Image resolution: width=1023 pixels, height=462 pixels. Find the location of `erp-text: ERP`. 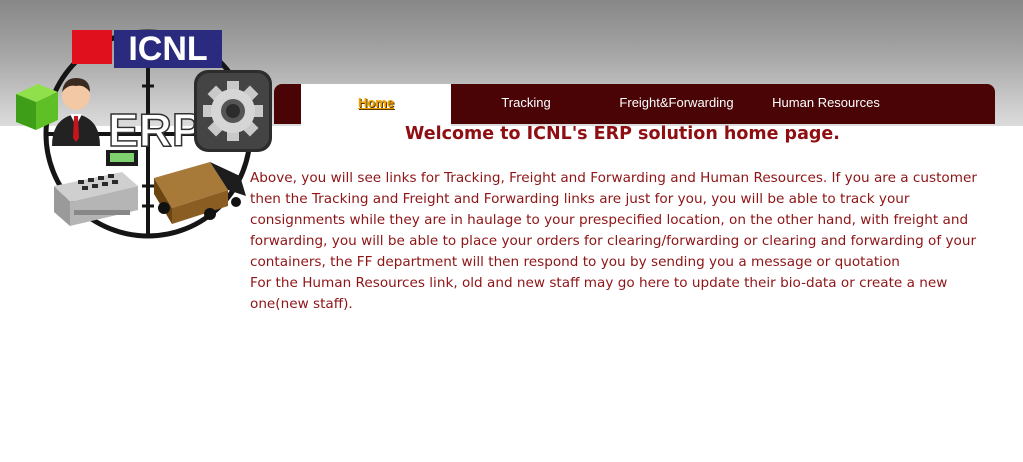

erp-text: ERP is located at coordinates (155, 130).